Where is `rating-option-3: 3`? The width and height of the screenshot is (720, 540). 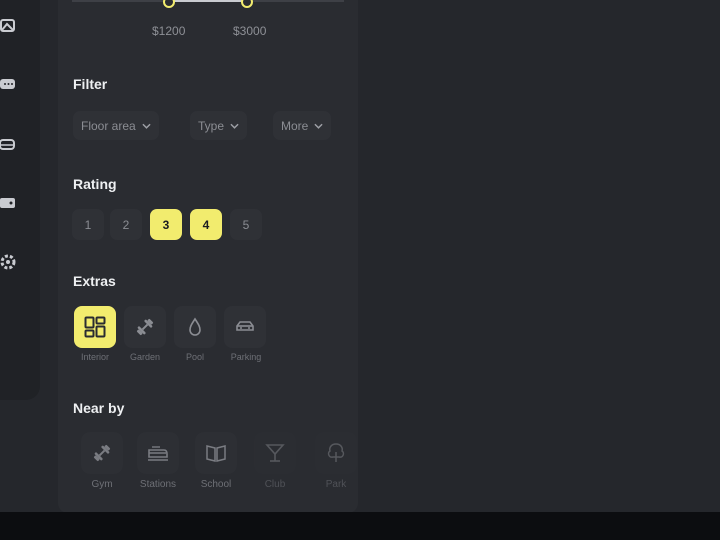
rating-option-3: 3 is located at coordinates (166, 224).